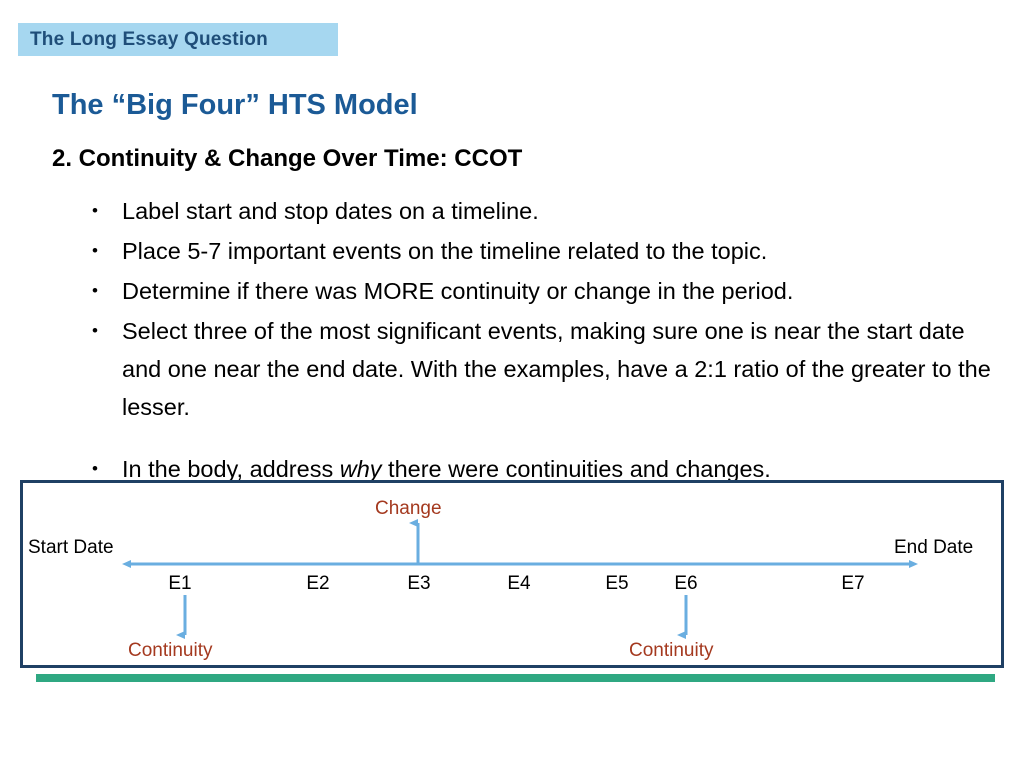  Describe the element at coordinates (576, 469) in the screenshot. I see `final-text-after: there were continuities and changes.` at that location.